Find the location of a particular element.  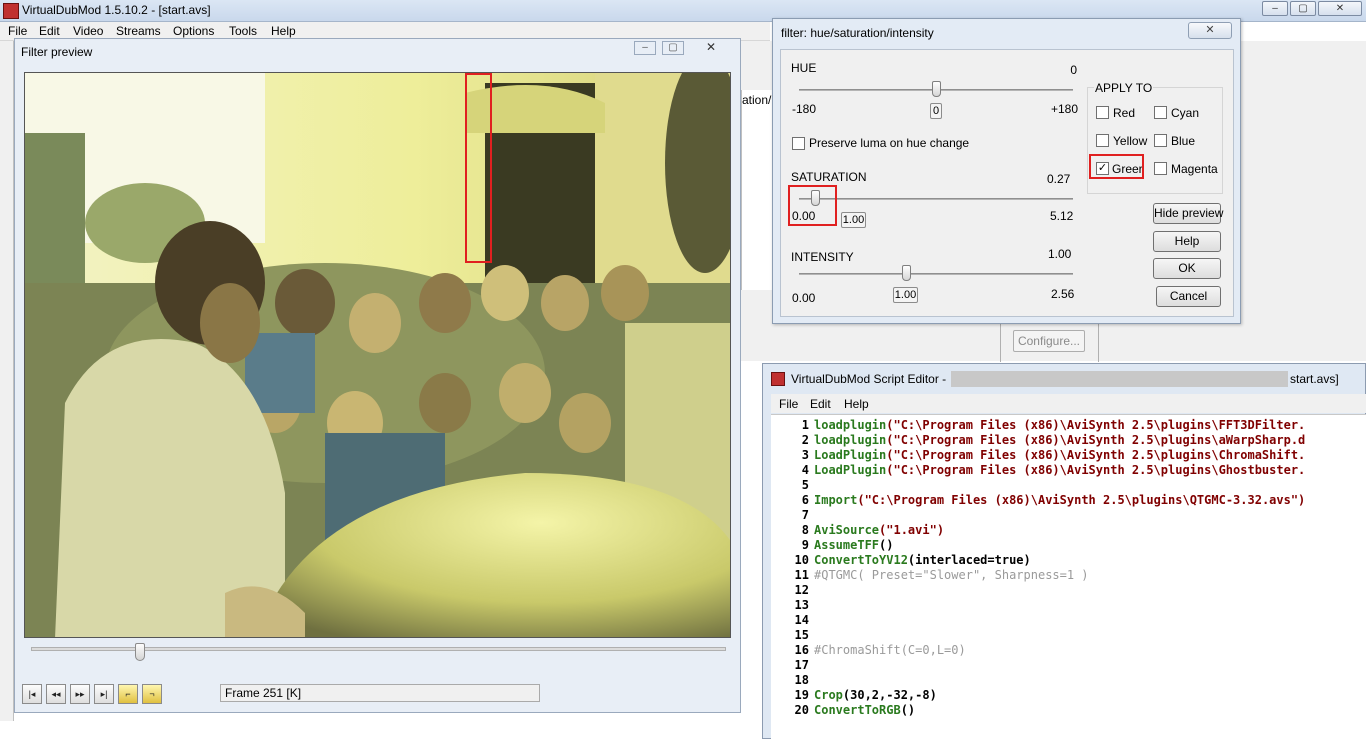

intensity-slider-track is located at coordinates (936, 274).